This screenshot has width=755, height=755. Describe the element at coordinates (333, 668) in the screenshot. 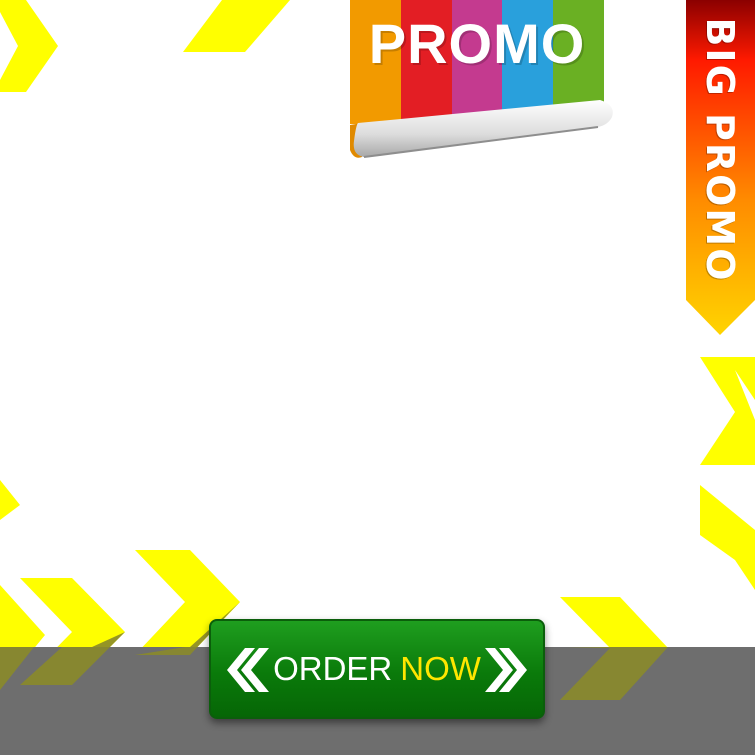

I see `order-word: ORDER` at that location.